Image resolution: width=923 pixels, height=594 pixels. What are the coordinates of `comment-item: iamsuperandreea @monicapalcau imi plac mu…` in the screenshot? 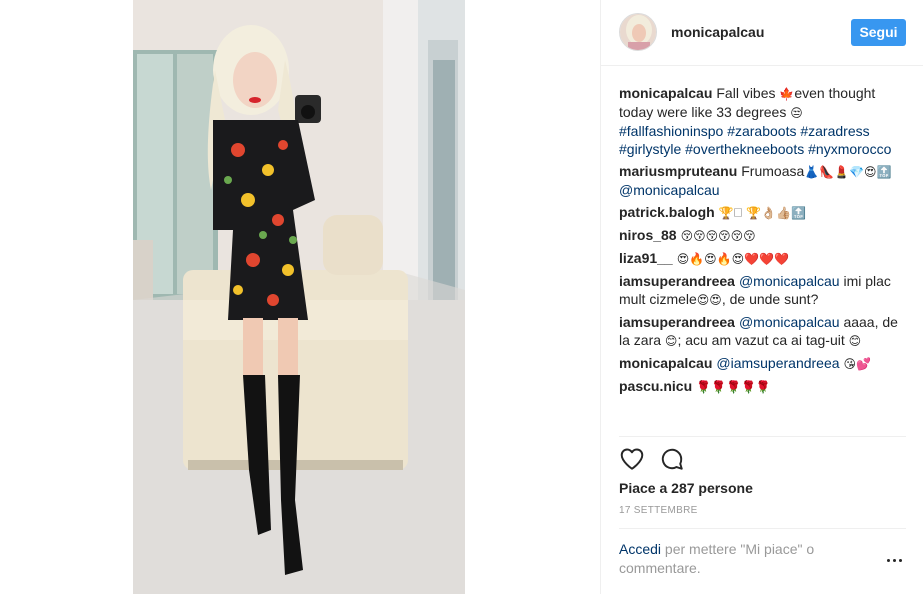 It's located at (764, 290).